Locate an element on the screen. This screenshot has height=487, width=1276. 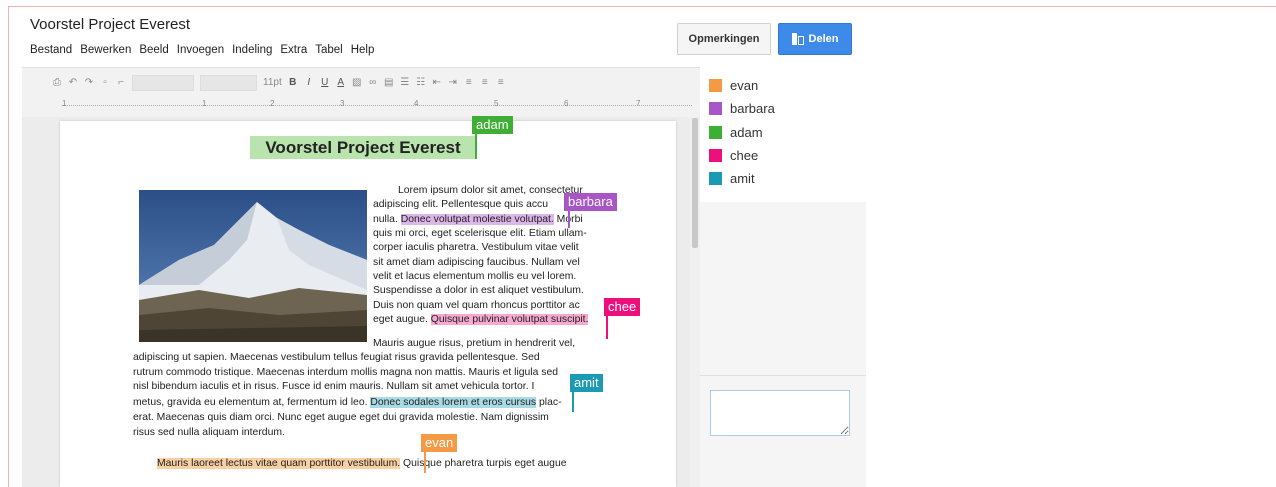
adam-cursor is located at coordinates (476, 146).